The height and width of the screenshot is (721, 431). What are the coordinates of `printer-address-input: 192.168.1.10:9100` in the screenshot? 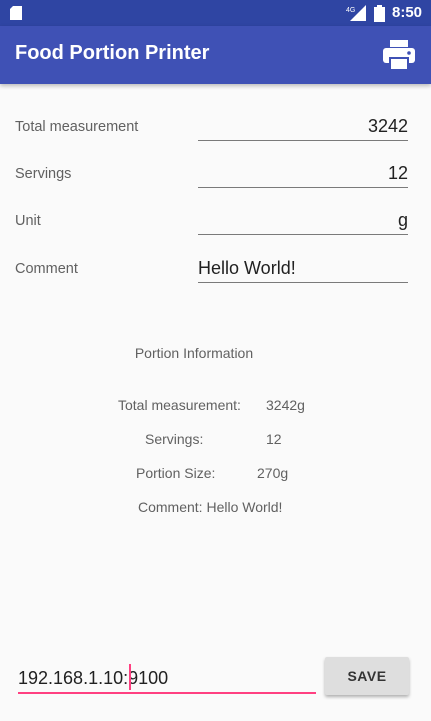 It's located at (167, 679).